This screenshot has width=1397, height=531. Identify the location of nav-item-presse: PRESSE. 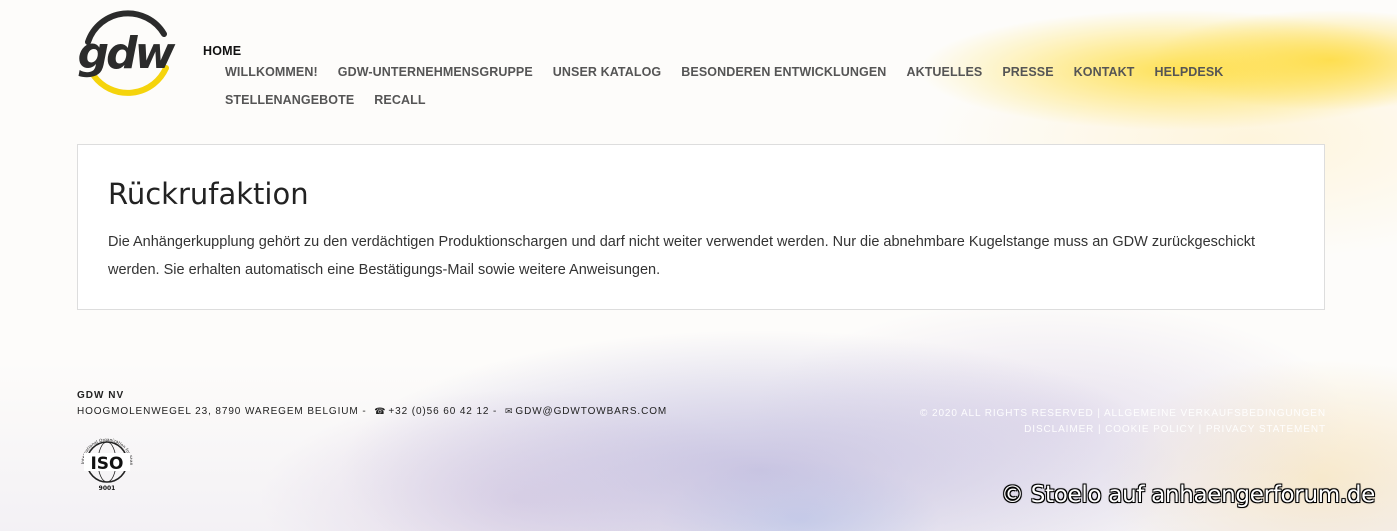
(1027, 72).